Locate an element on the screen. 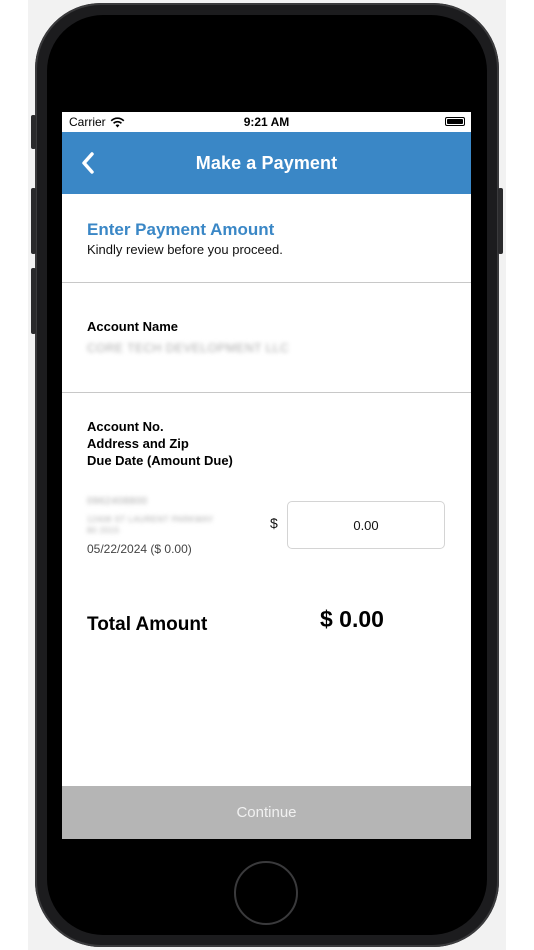  continue-button: Continue is located at coordinates (266, 812).